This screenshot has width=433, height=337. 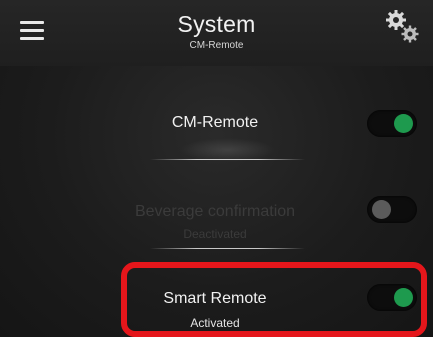 I want to click on beverage-confirmation-toggle, so click(x=392, y=209).